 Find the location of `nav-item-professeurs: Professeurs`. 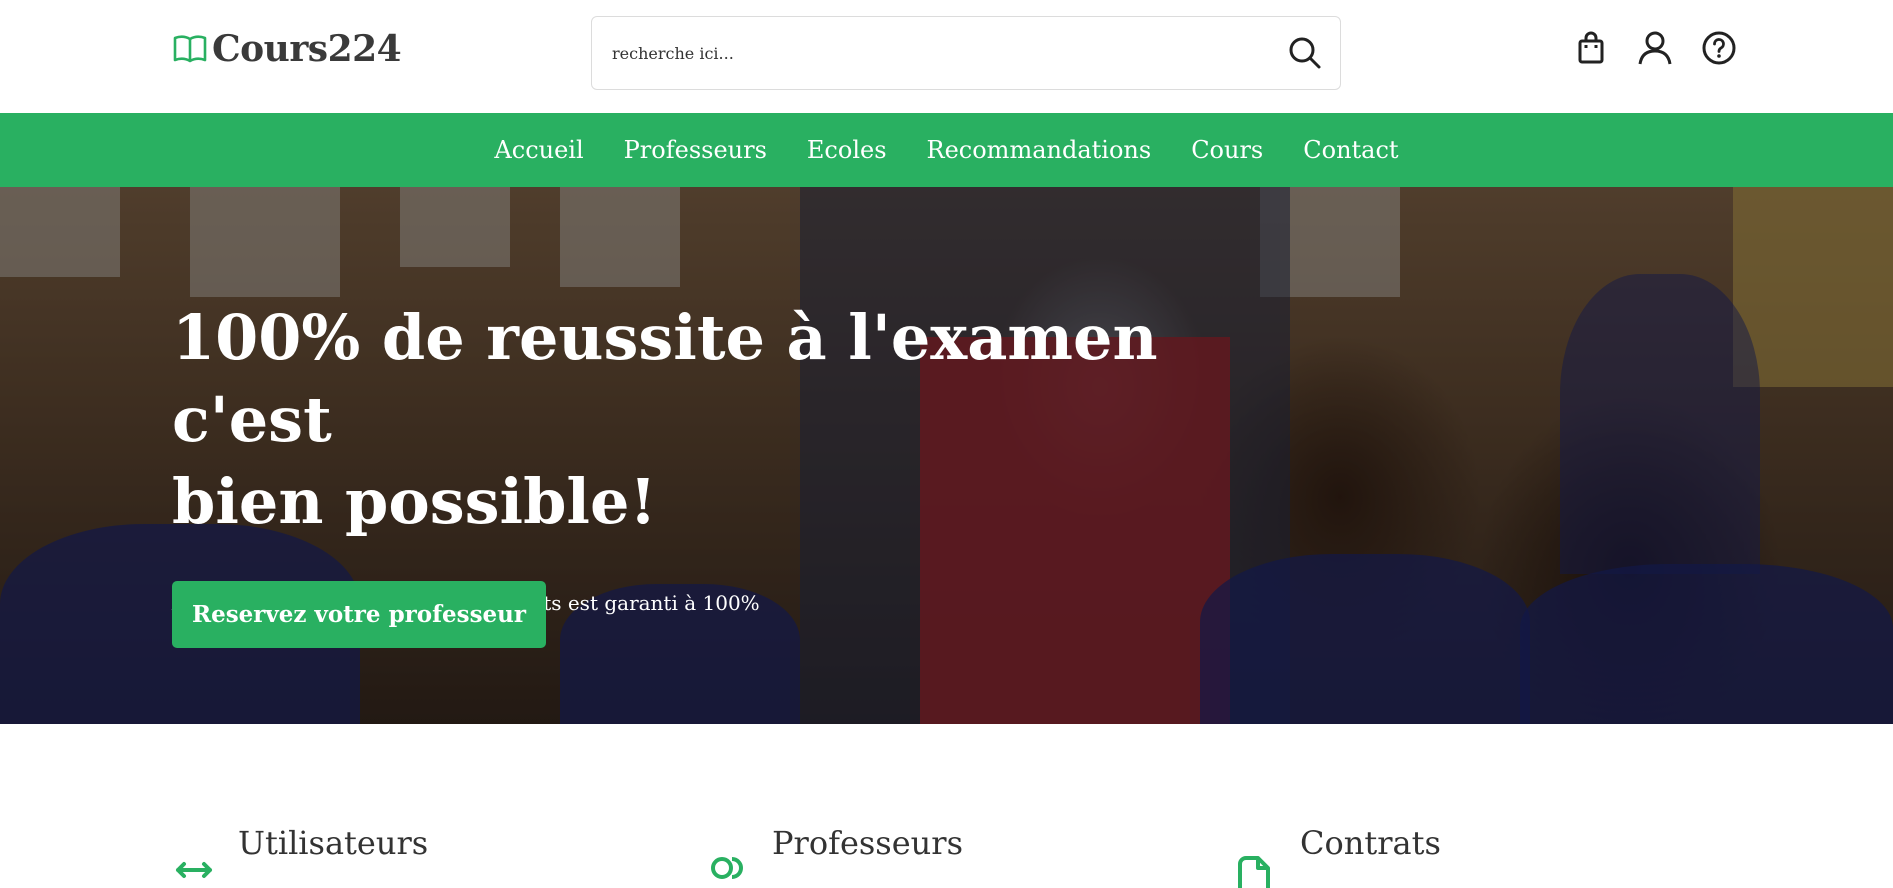

nav-item-professeurs: Professeurs is located at coordinates (695, 150).